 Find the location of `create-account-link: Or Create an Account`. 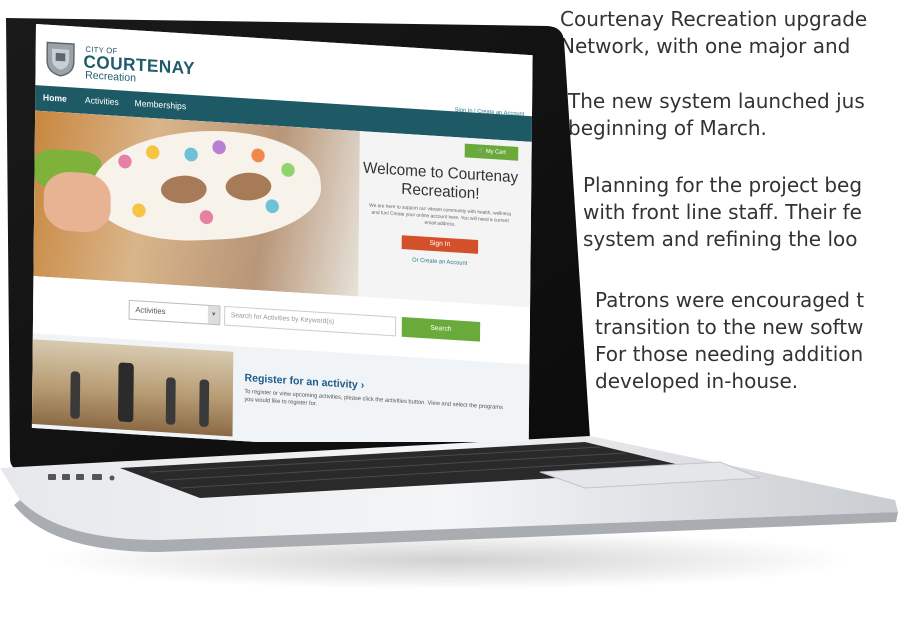

create-account-link: Or Create an Account is located at coordinates (440, 262).